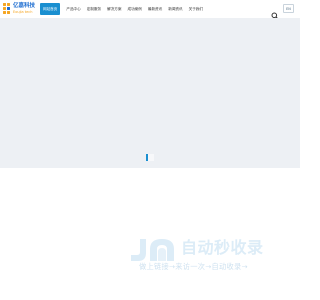  I want to click on logo-mark-icon, so click(7, 8).